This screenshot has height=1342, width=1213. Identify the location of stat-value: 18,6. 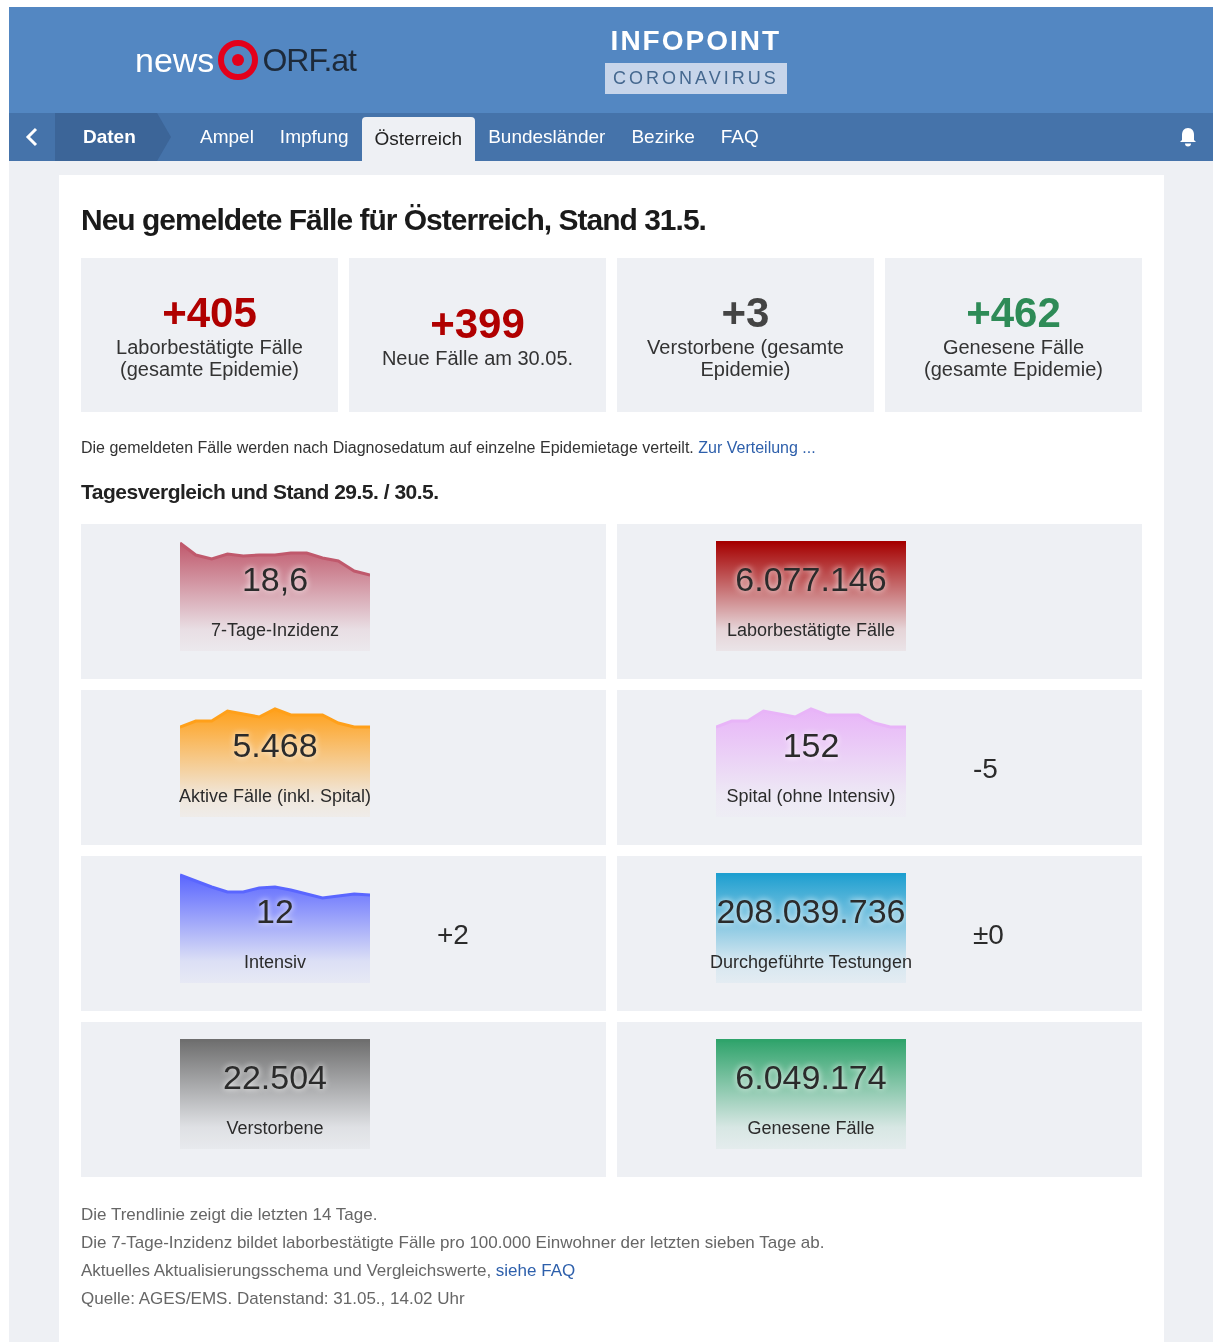
(275, 579).